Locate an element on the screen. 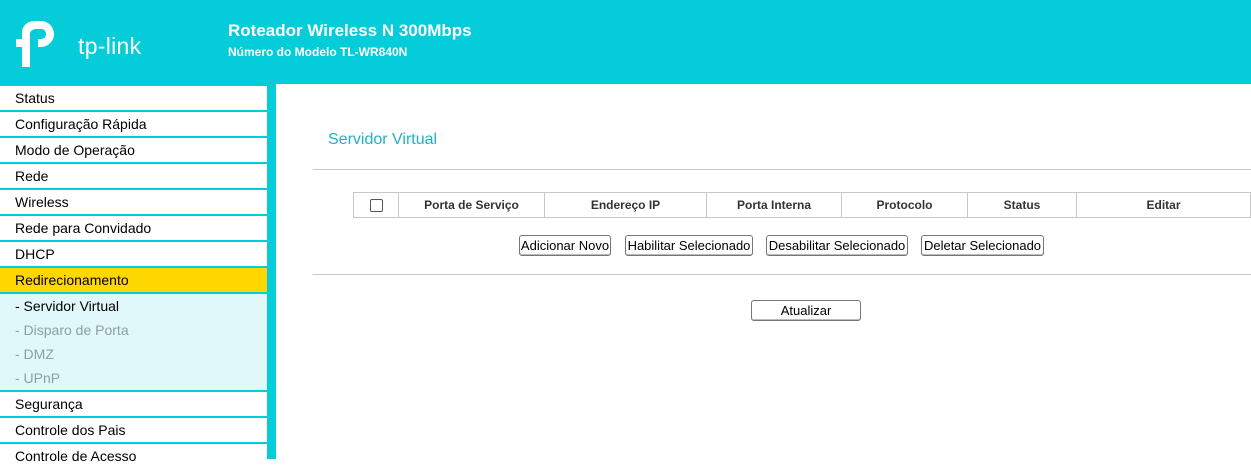  sidebar-item-guest-network: Rede para Convidado is located at coordinates (133, 228).